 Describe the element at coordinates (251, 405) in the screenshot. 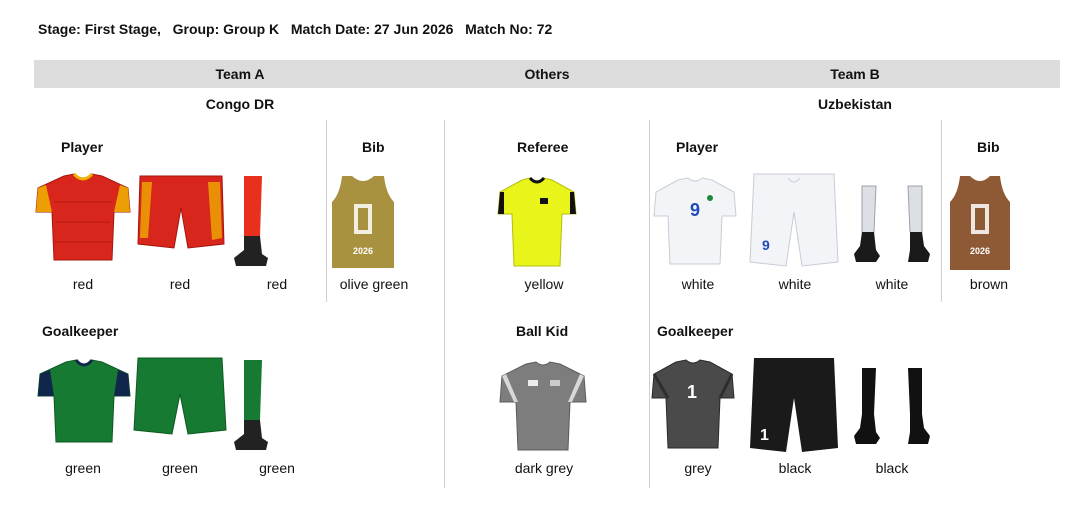

I see `team-a-goalkeeper-socks-icon` at that location.